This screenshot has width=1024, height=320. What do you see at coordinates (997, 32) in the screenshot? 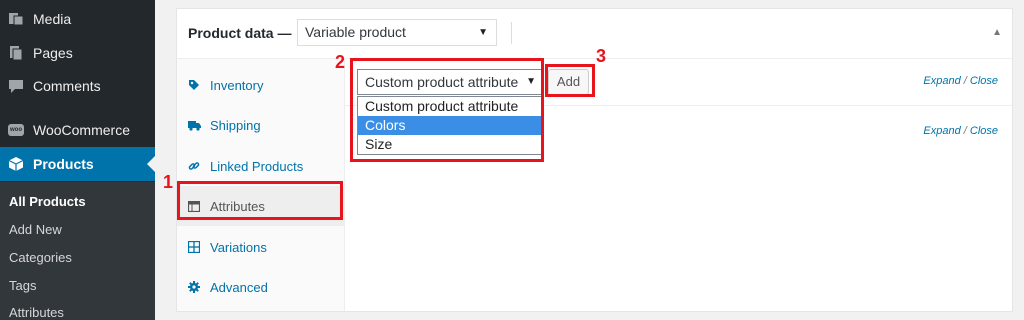
I see `collapse-toggle-icon: ▲` at bounding box center [997, 32].